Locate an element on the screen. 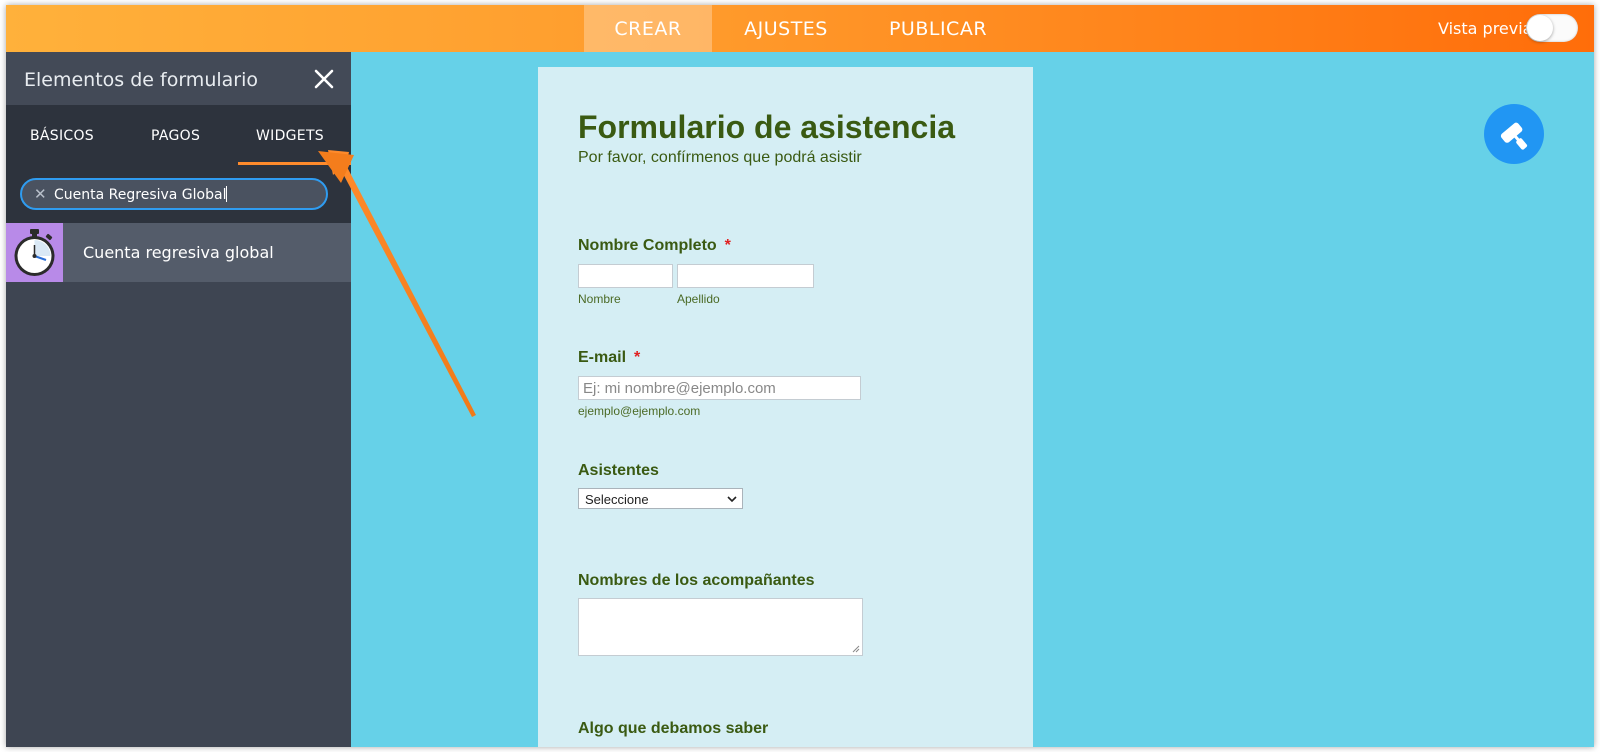 The height and width of the screenshot is (752, 1600). last-name-input is located at coordinates (745, 276).